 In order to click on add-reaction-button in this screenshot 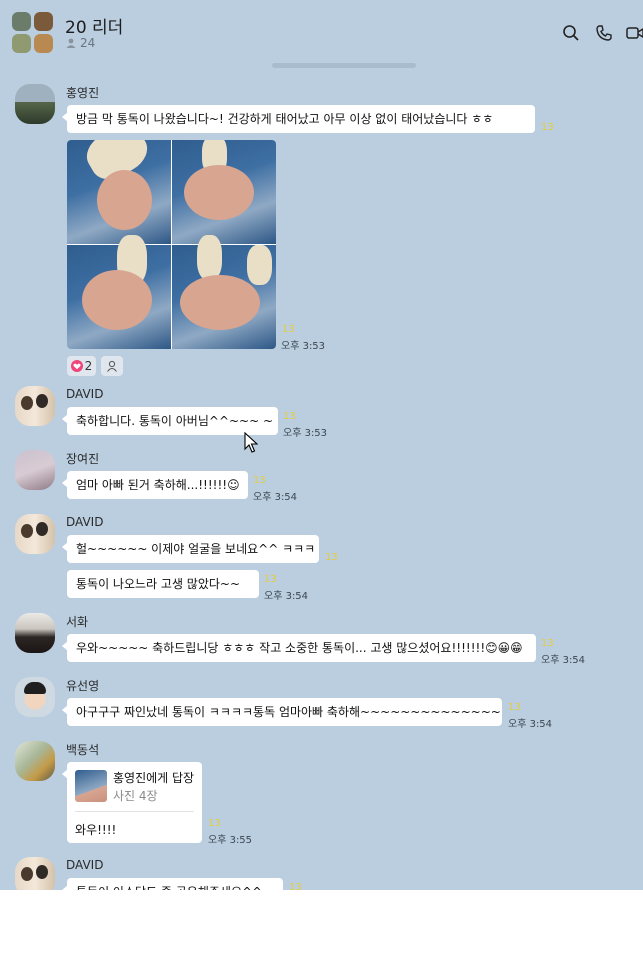, I will do `click(112, 366)`.